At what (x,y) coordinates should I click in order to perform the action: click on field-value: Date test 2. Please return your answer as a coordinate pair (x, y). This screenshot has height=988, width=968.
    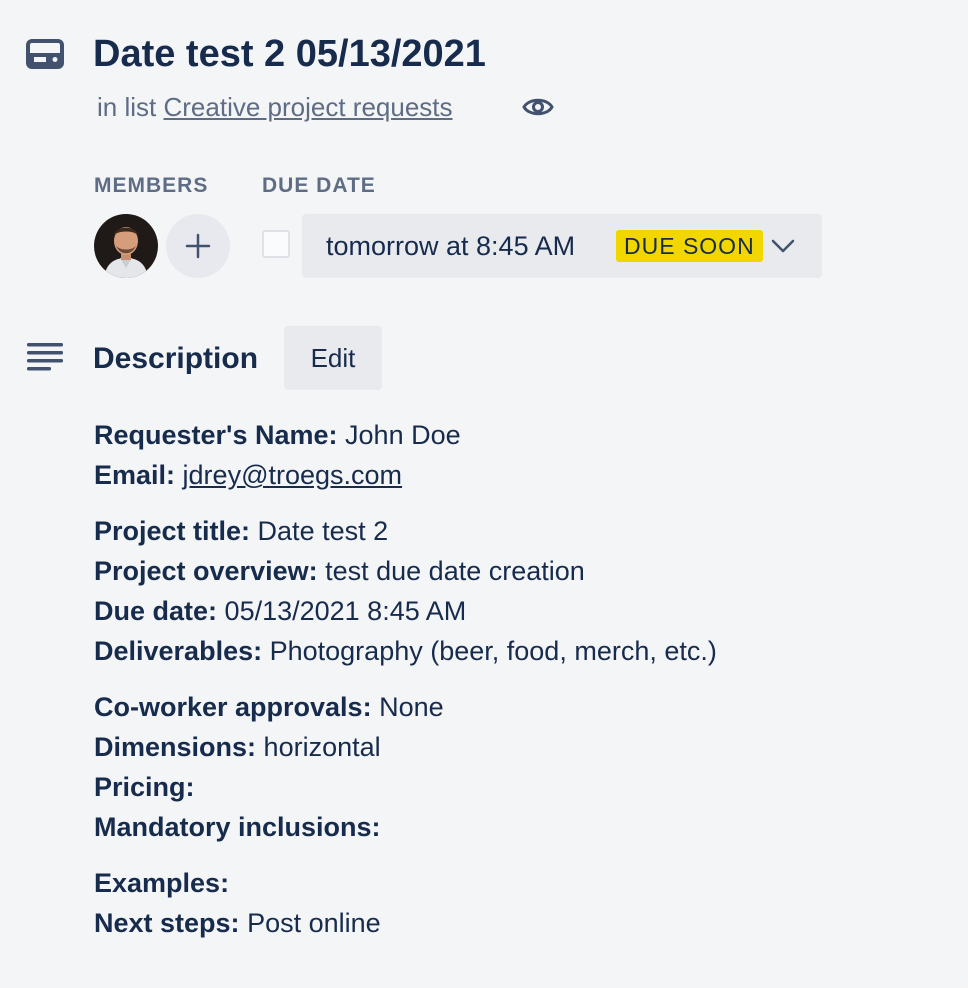
    Looking at the image, I should click on (323, 531).